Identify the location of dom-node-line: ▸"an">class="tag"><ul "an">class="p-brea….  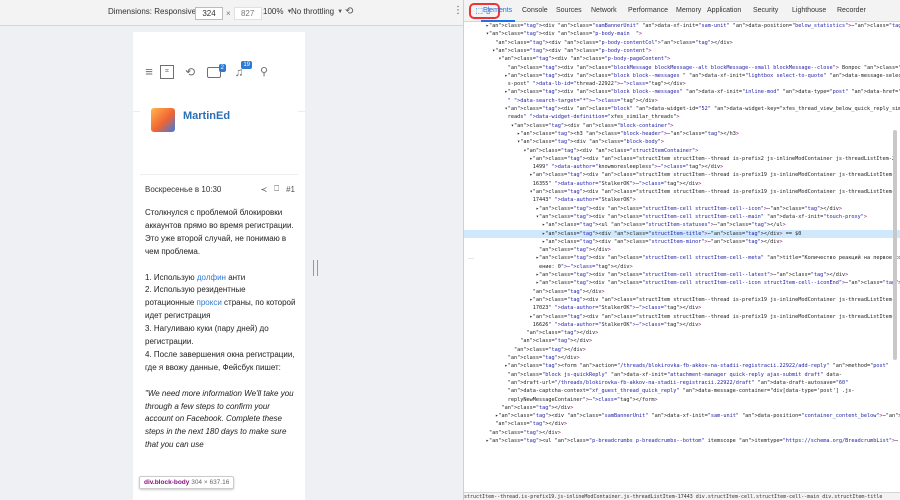
(682, 441).